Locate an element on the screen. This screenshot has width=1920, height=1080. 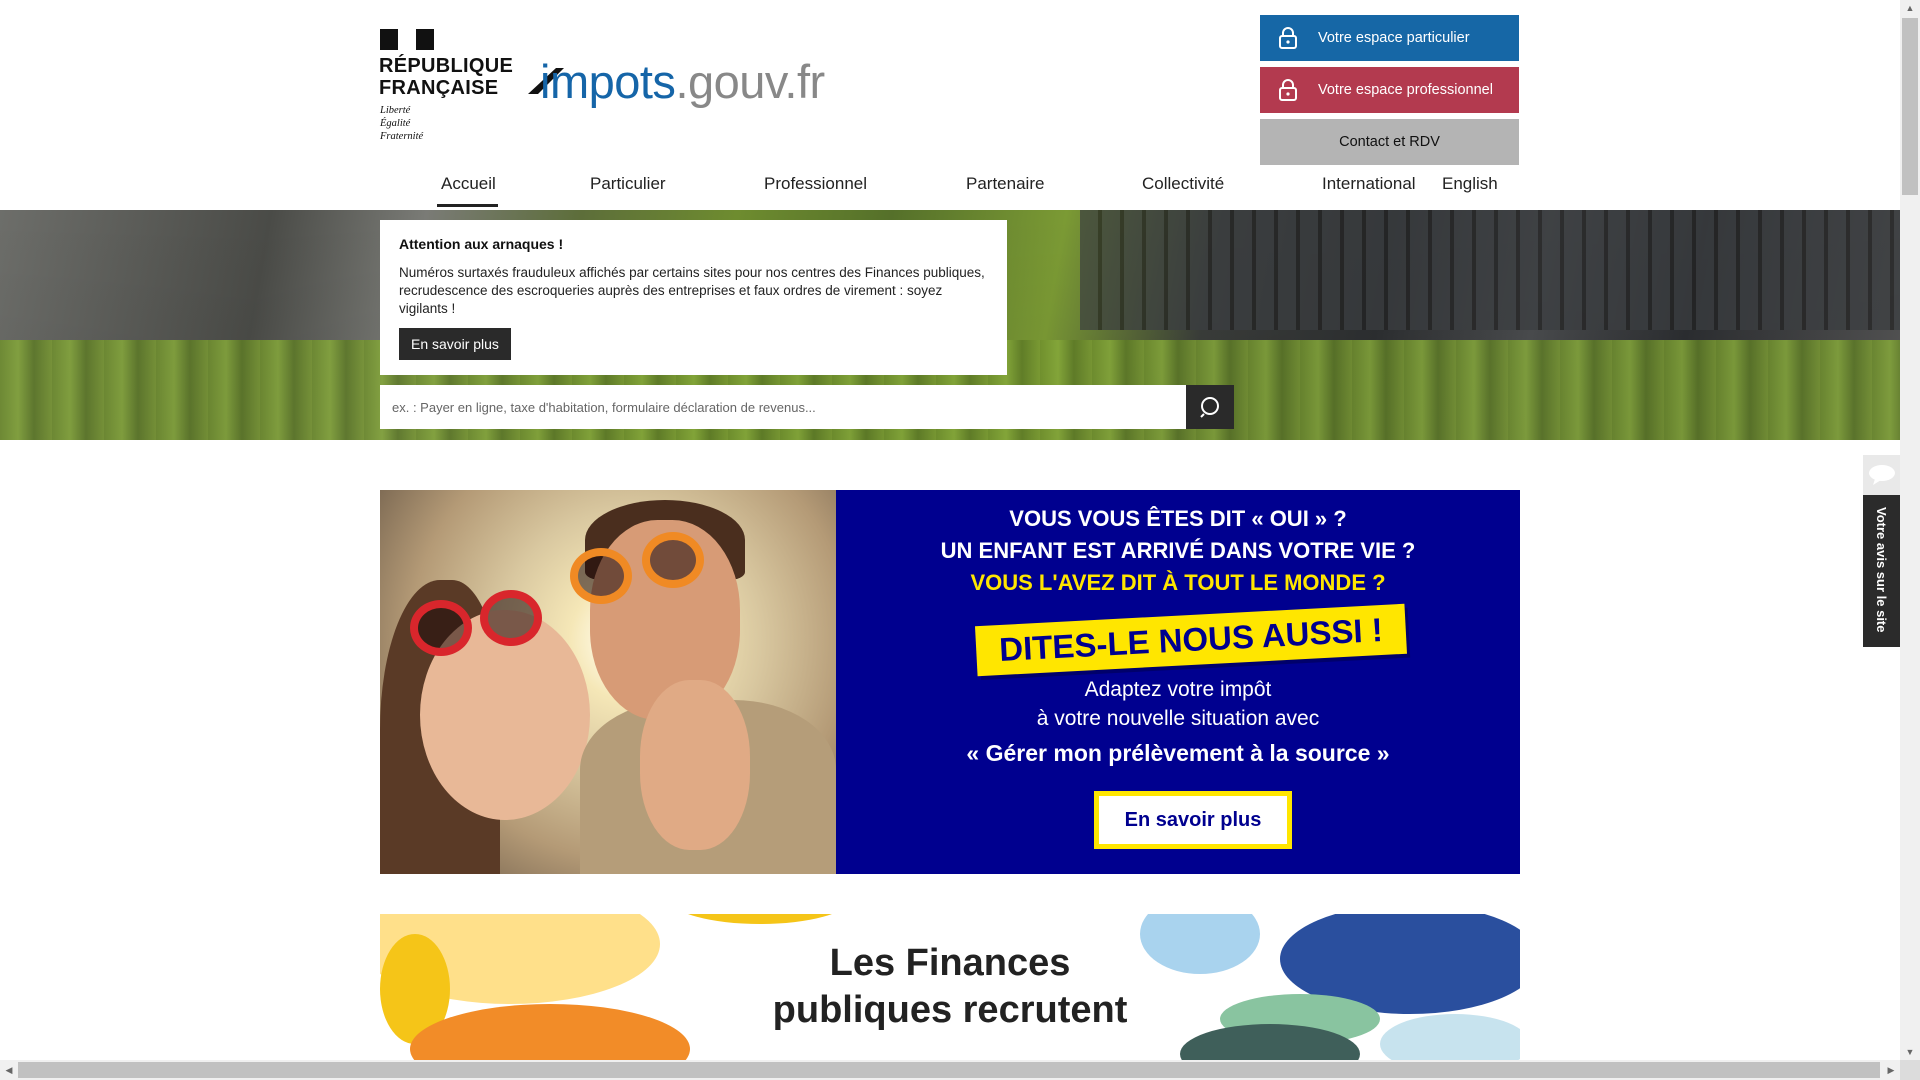
feedback-label: Votre avis sur le site is located at coordinates (1881, 570).